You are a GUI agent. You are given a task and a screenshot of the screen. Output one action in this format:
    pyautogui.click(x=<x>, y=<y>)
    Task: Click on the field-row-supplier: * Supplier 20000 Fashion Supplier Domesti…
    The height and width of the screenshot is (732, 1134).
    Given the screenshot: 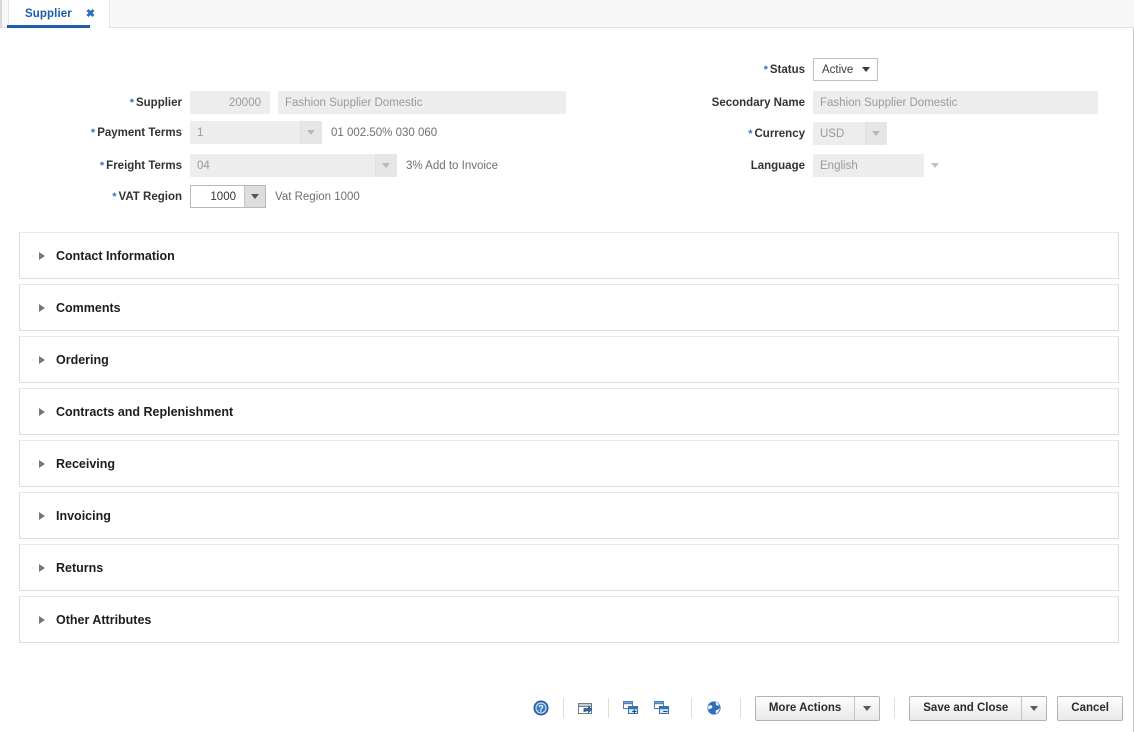 What is the action you would take?
    pyautogui.click(x=285, y=102)
    